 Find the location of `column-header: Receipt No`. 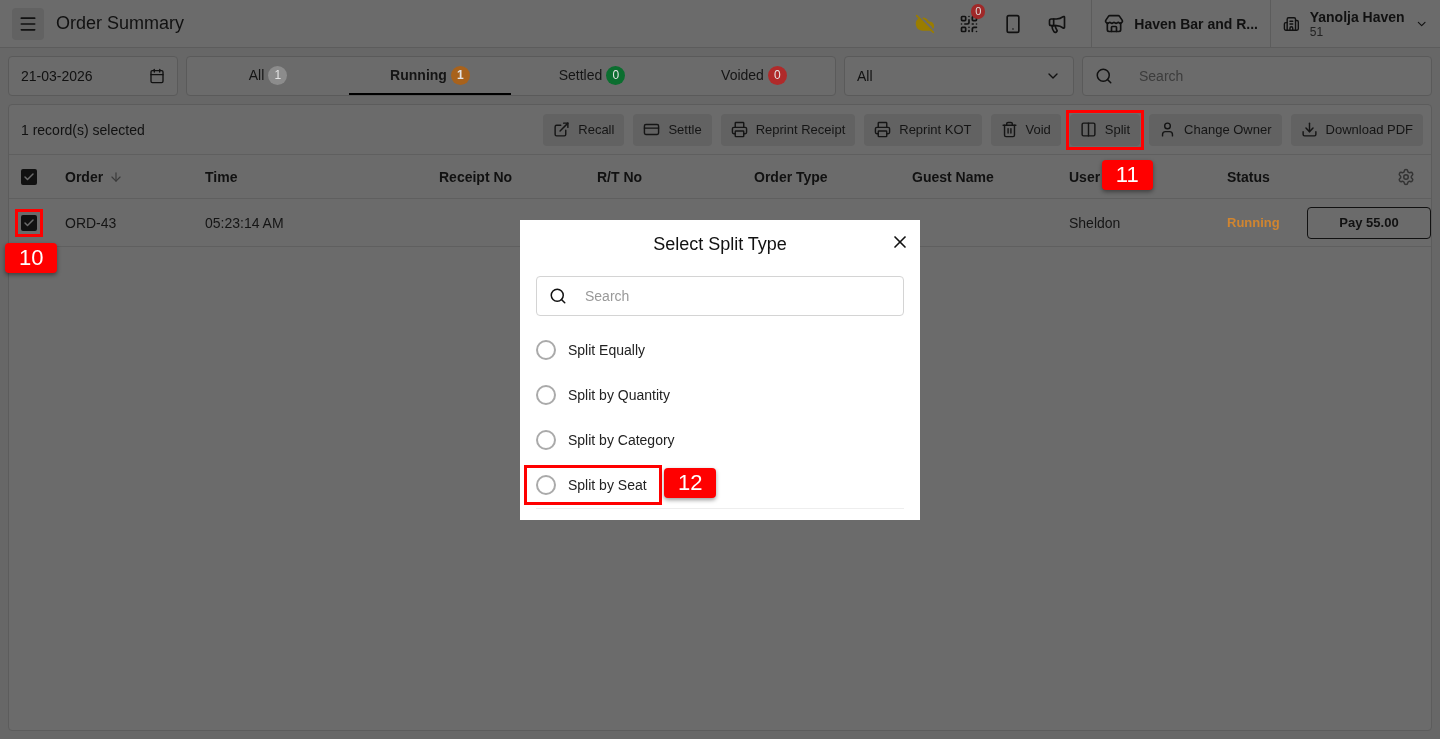

column-header: Receipt No is located at coordinates (476, 176).